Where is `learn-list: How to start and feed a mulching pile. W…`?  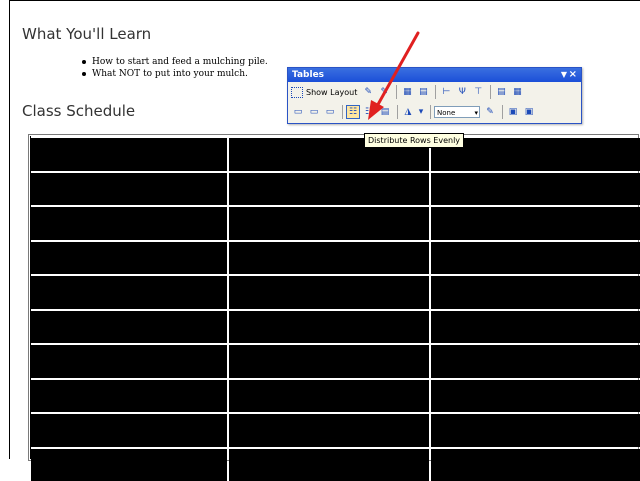 learn-list: How to start and feed a mulching pile. W… is located at coordinates (173, 68).